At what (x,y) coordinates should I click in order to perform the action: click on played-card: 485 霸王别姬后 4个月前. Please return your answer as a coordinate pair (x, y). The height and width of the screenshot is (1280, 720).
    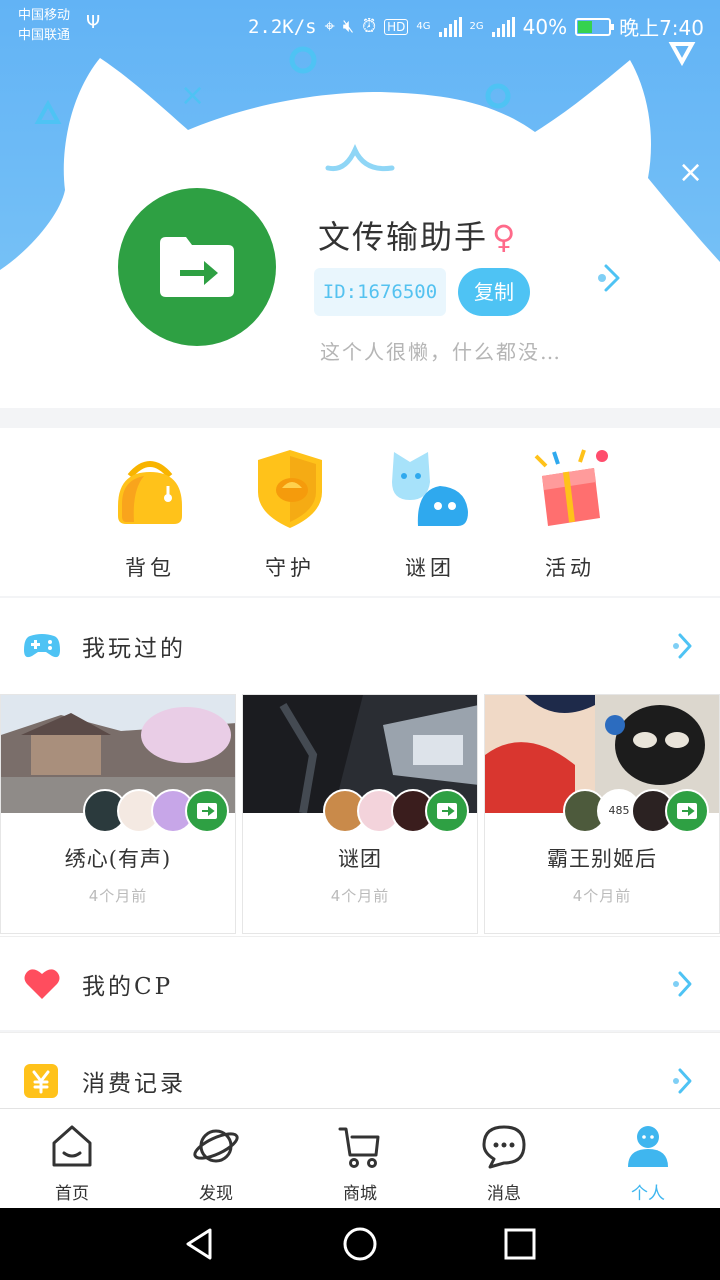
    Looking at the image, I should click on (602, 814).